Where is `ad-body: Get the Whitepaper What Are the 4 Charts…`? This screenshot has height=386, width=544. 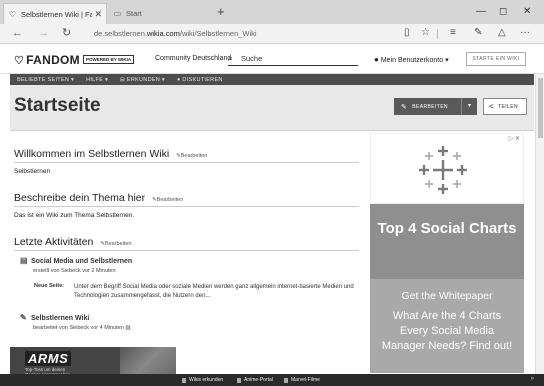
ad-body: Get the Whitepaper What Are the 4 Charts… is located at coordinates (447, 326).